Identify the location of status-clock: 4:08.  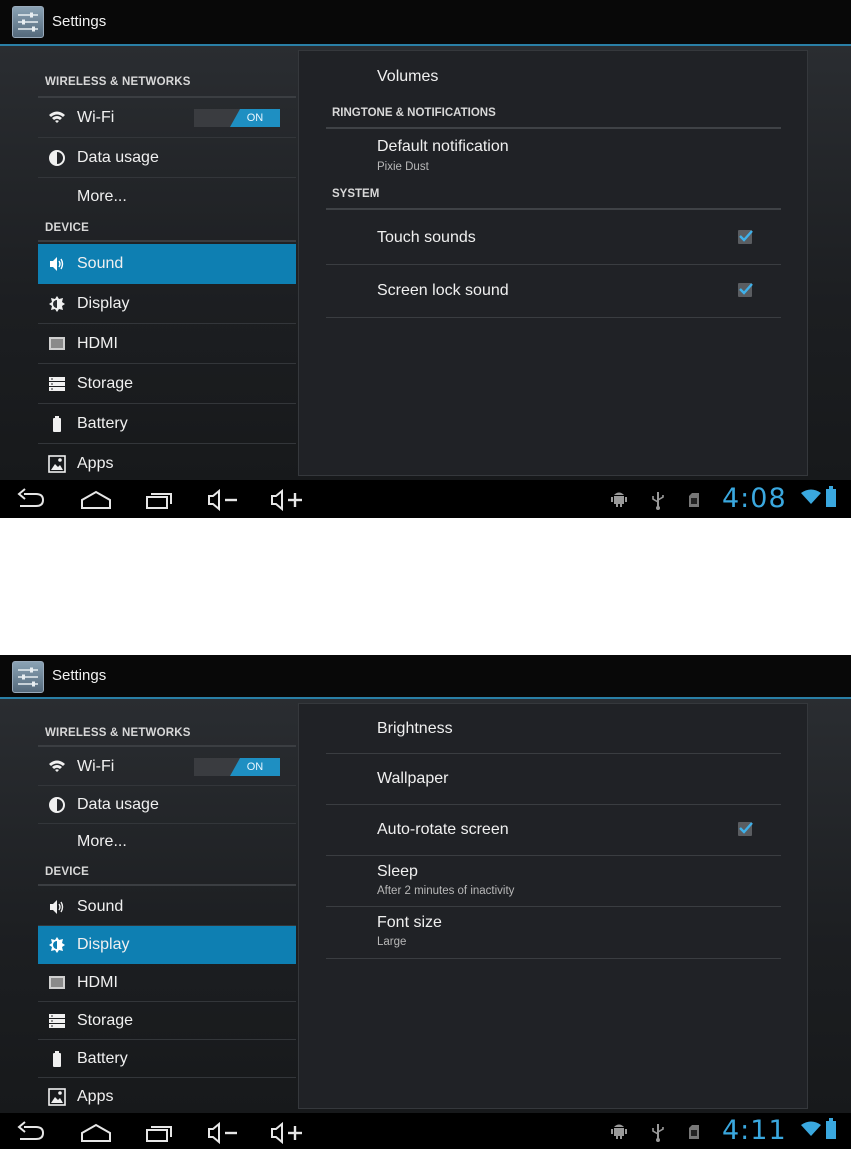
(754, 498).